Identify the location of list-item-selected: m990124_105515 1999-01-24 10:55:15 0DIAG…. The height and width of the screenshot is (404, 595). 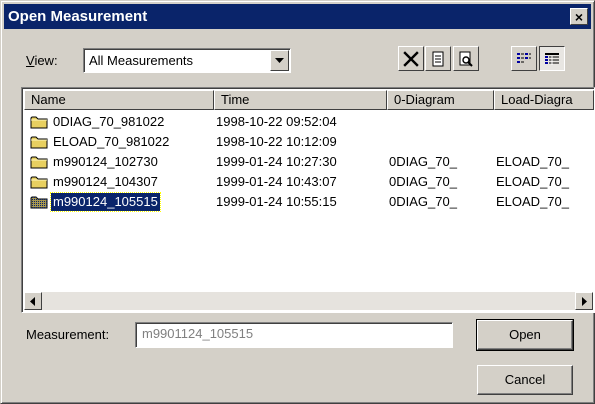
(309, 202).